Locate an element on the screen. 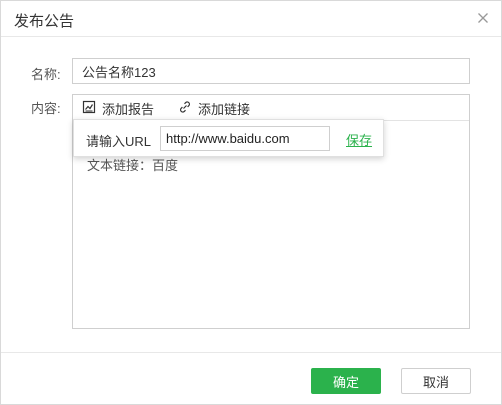  url-popup: 请输入URL 保存 is located at coordinates (228, 138).